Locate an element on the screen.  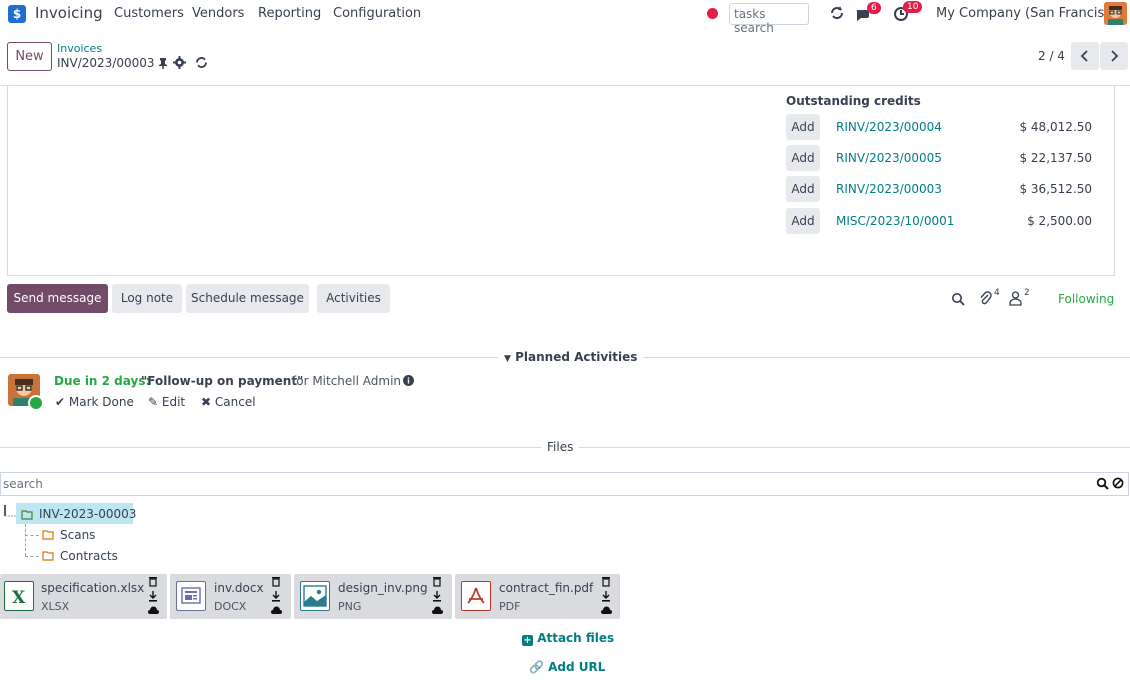
activity-menu: 10 is located at coordinates (908, 13).